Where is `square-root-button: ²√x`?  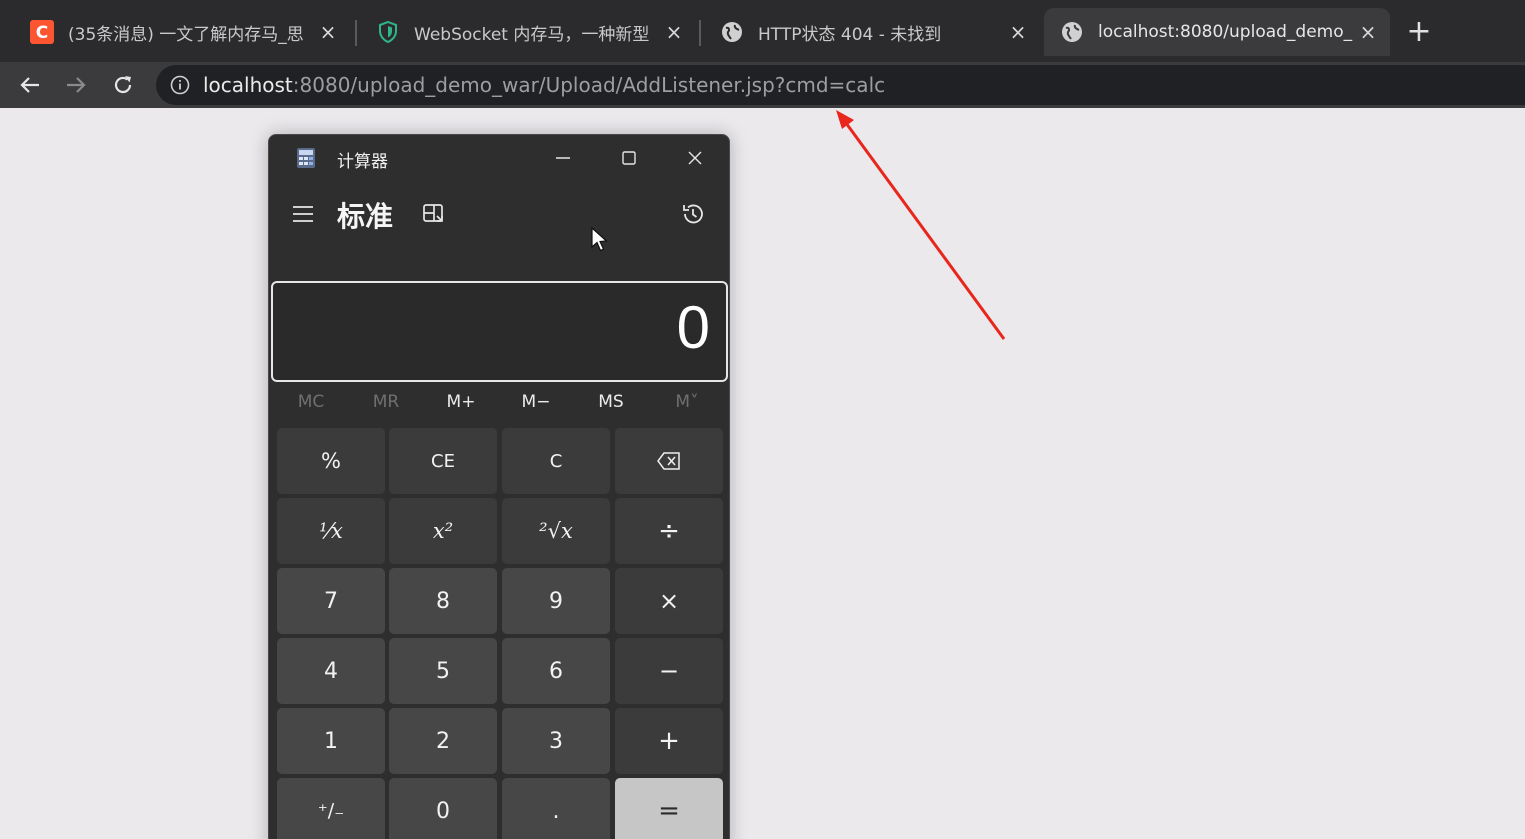
square-root-button: ²√x is located at coordinates (556, 531).